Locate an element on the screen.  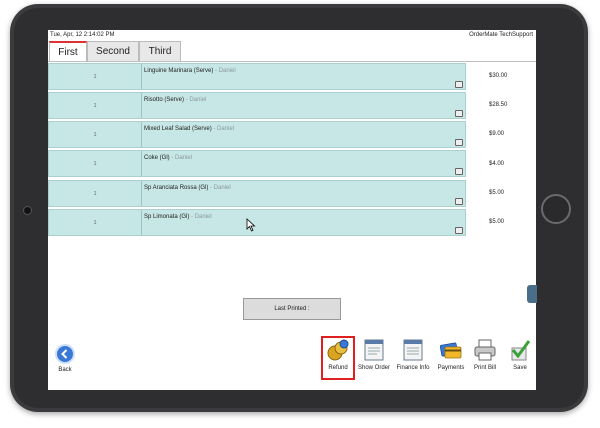
tab-first: First is located at coordinates (68, 51).